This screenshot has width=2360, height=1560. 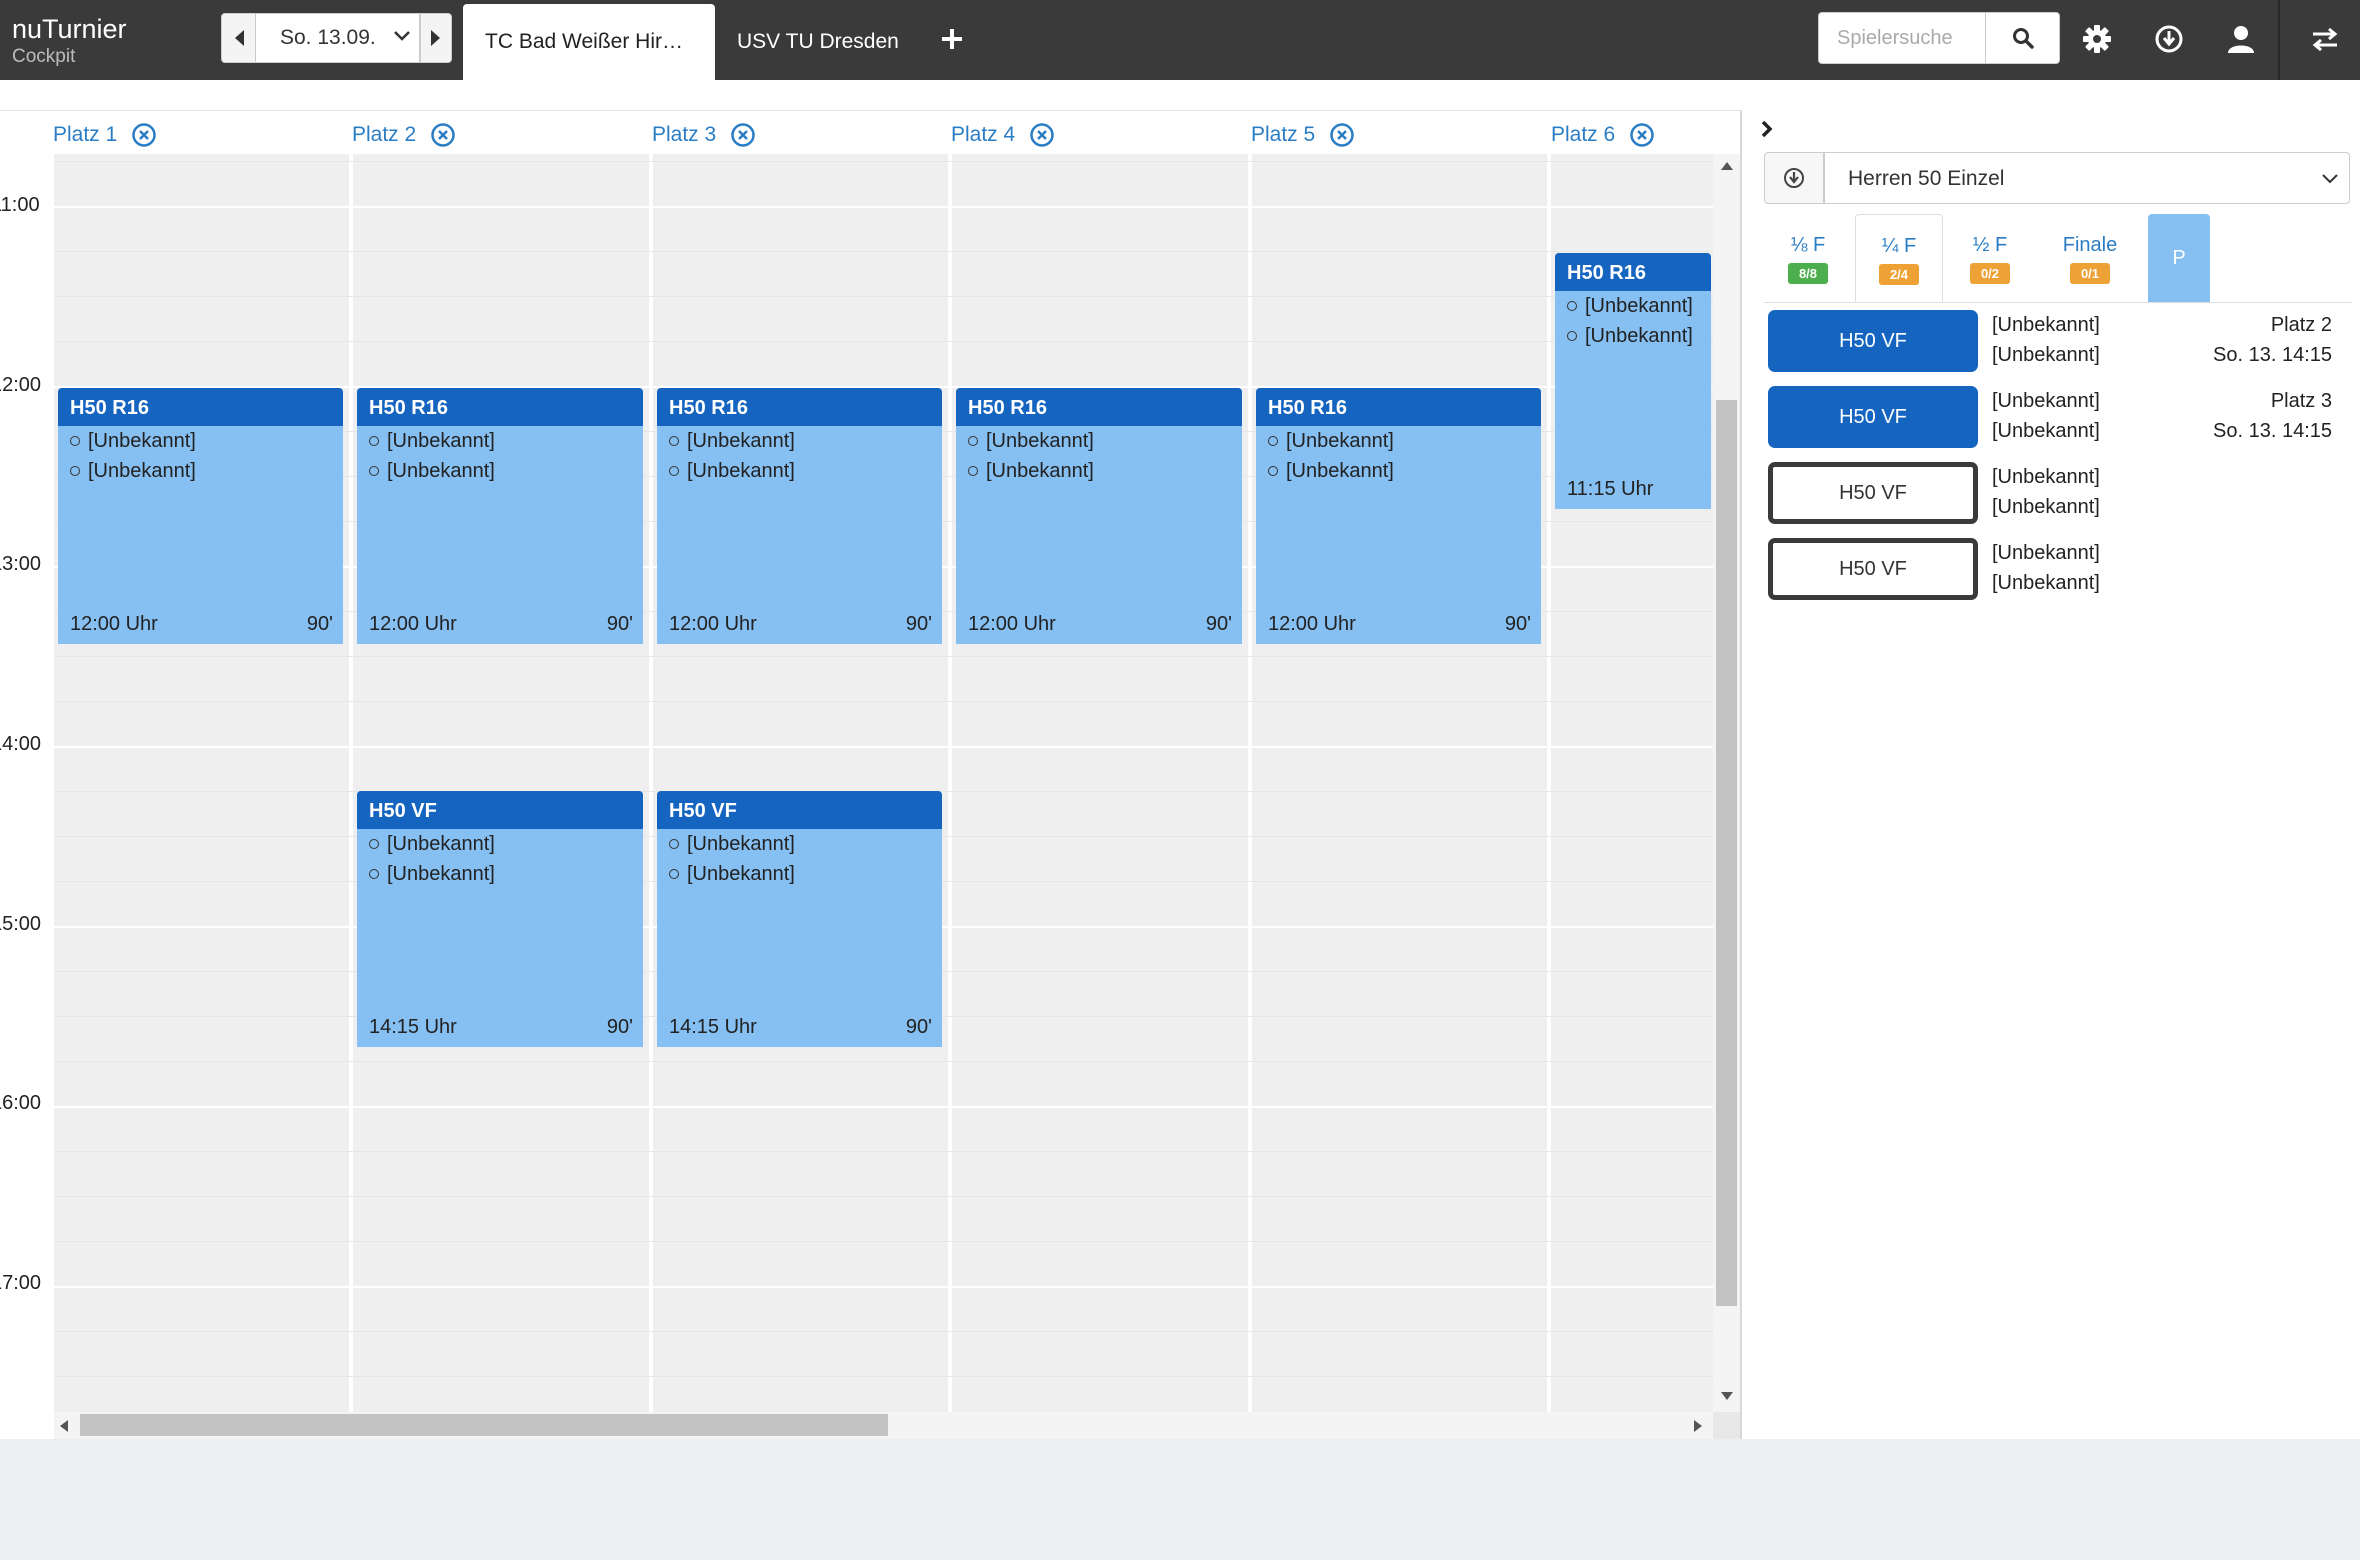 What do you see at coordinates (2179, 258) in the screenshot?
I see `tab-p: P` at bounding box center [2179, 258].